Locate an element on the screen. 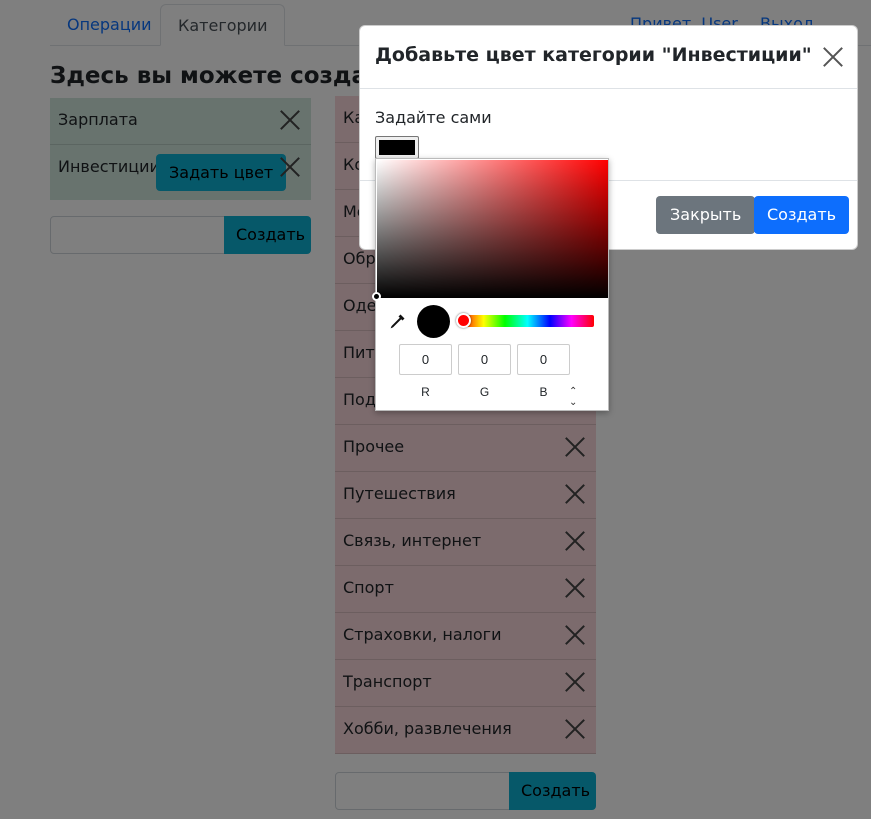 Image resolution: width=871 pixels, height=819 pixels. color-input is located at coordinates (397, 147).